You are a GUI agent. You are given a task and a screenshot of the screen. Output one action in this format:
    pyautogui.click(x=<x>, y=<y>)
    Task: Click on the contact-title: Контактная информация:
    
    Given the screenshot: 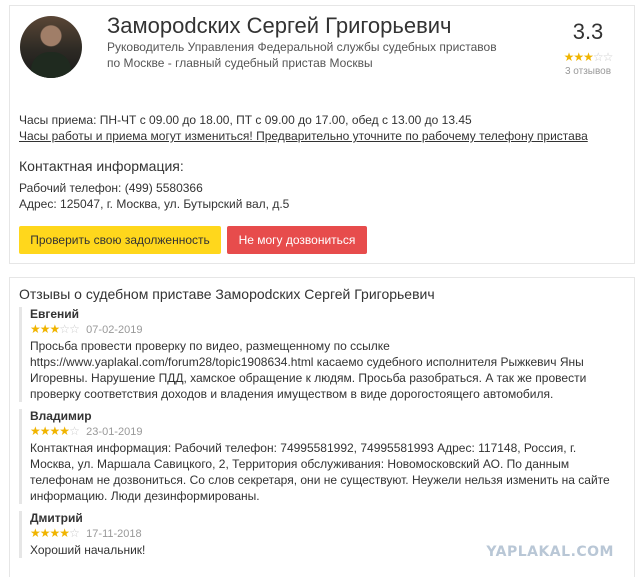 What is the action you would take?
    pyautogui.click(x=101, y=166)
    